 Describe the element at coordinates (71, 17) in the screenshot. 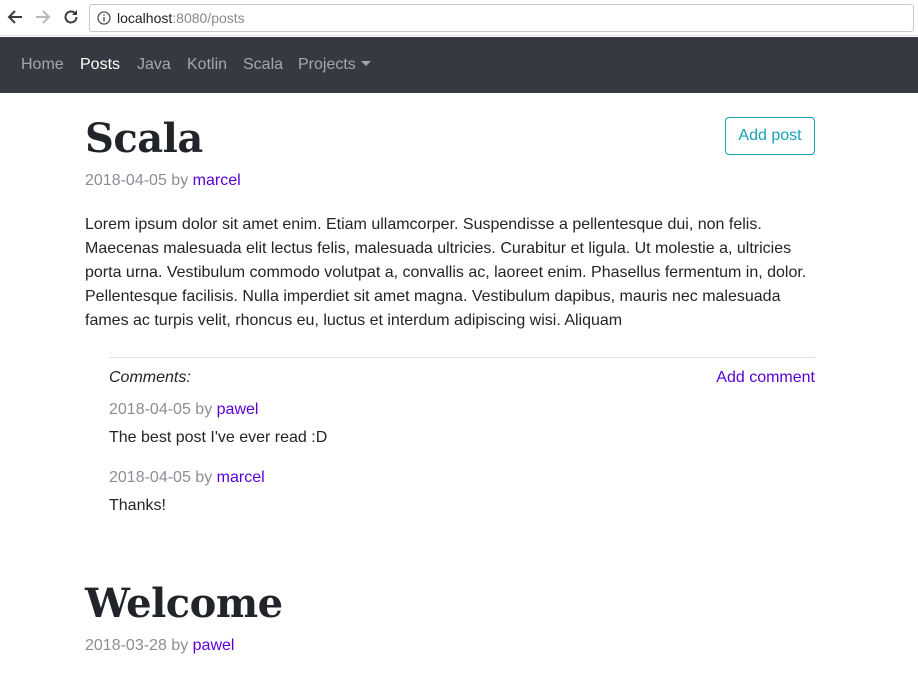

I see `reload-icon` at that location.